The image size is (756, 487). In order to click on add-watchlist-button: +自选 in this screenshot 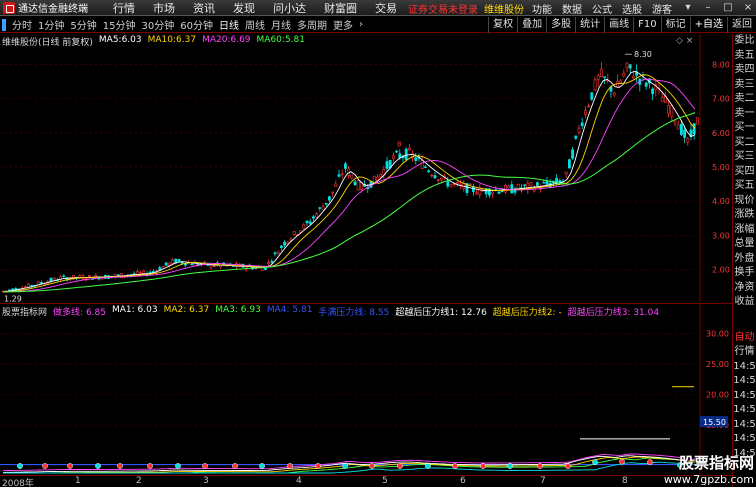, I will do `click(708, 25)`.